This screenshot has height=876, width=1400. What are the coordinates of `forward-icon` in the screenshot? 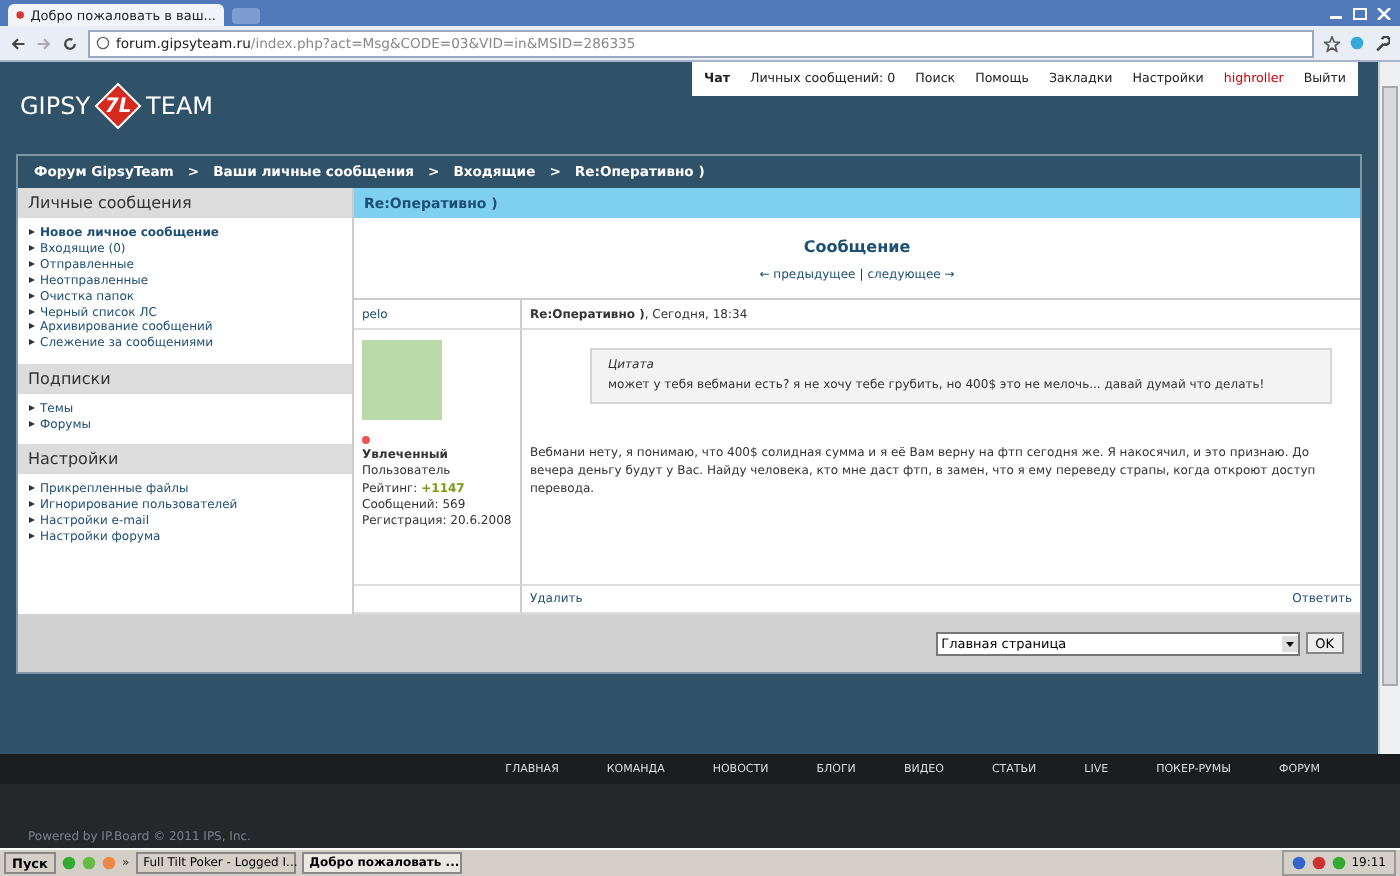 It's located at (44, 43).